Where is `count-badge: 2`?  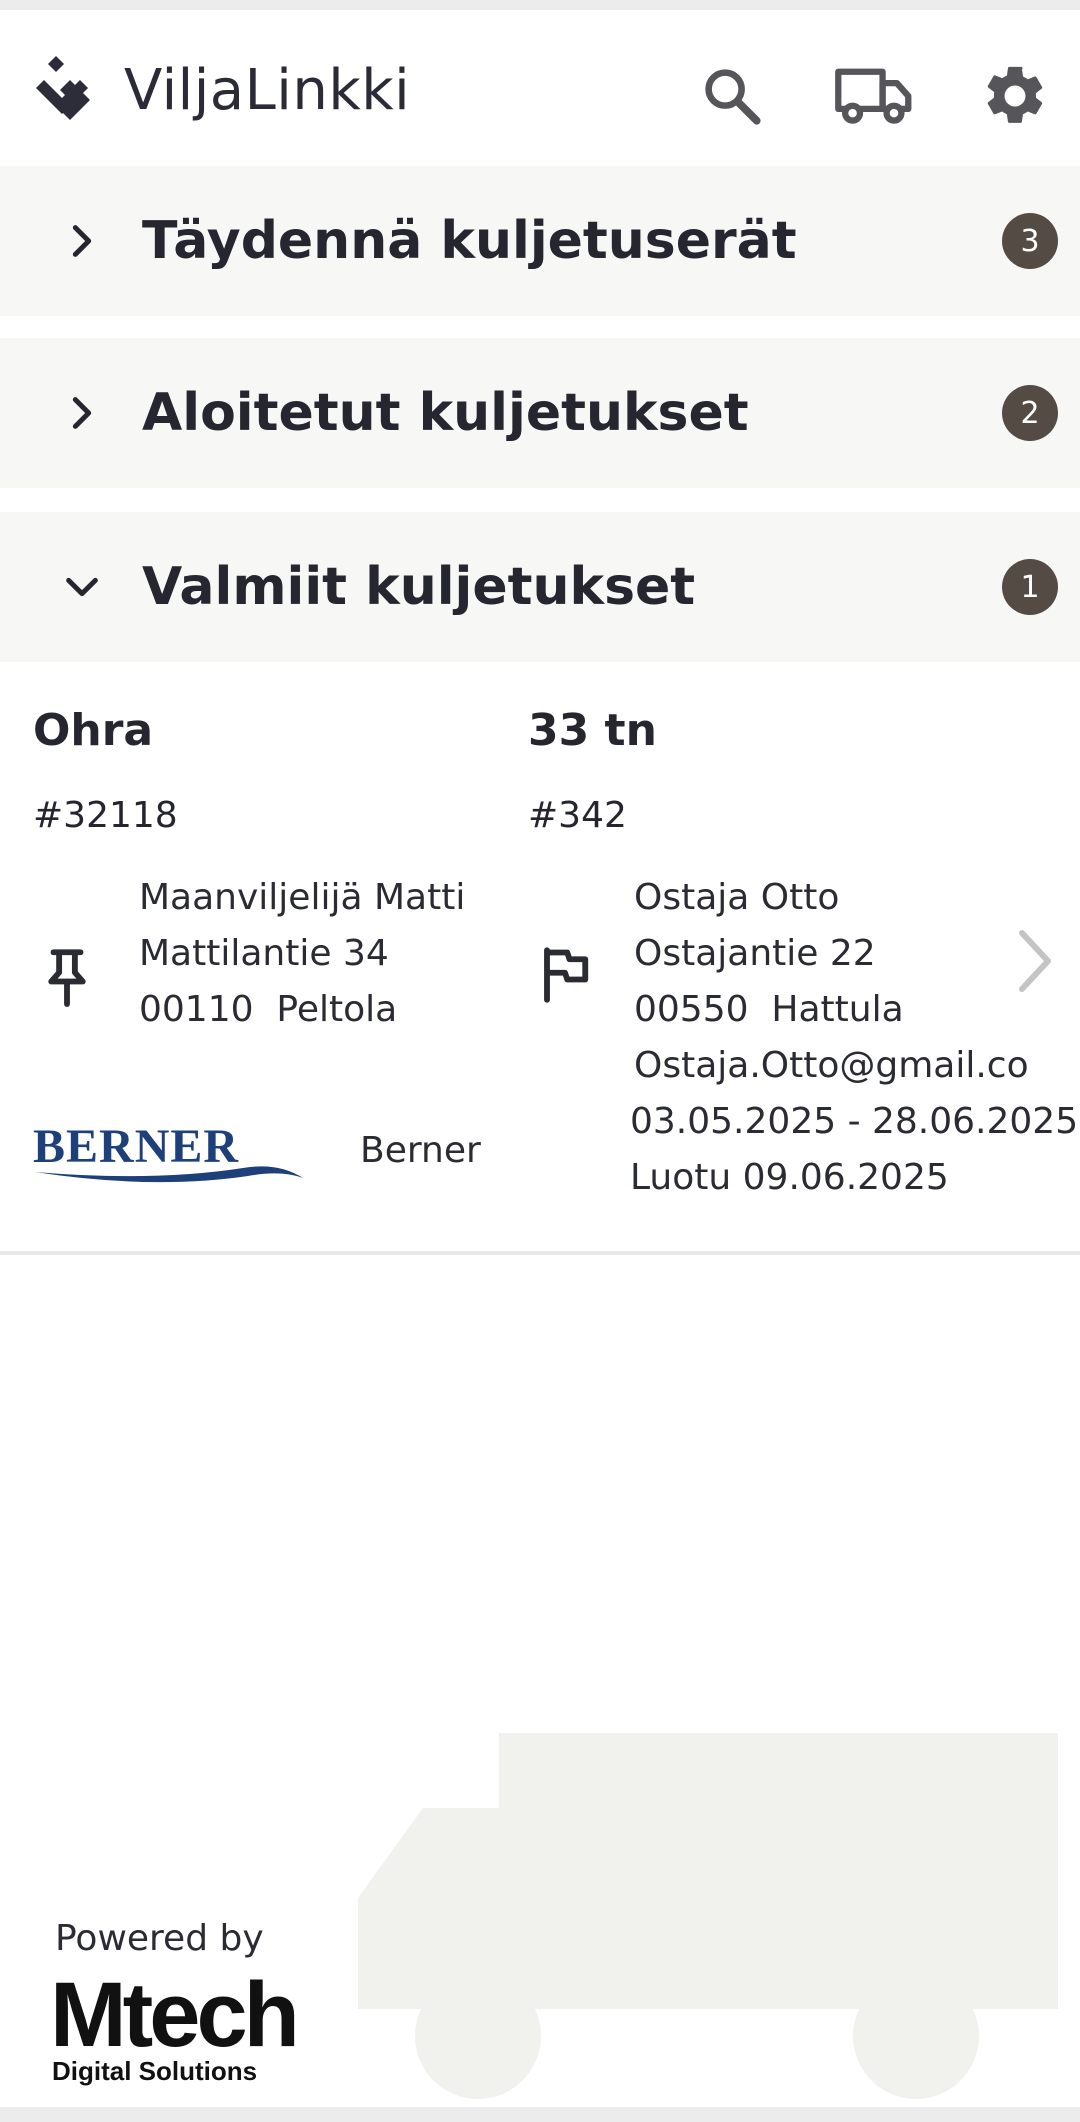 count-badge: 2 is located at coordinates (1030, 413).